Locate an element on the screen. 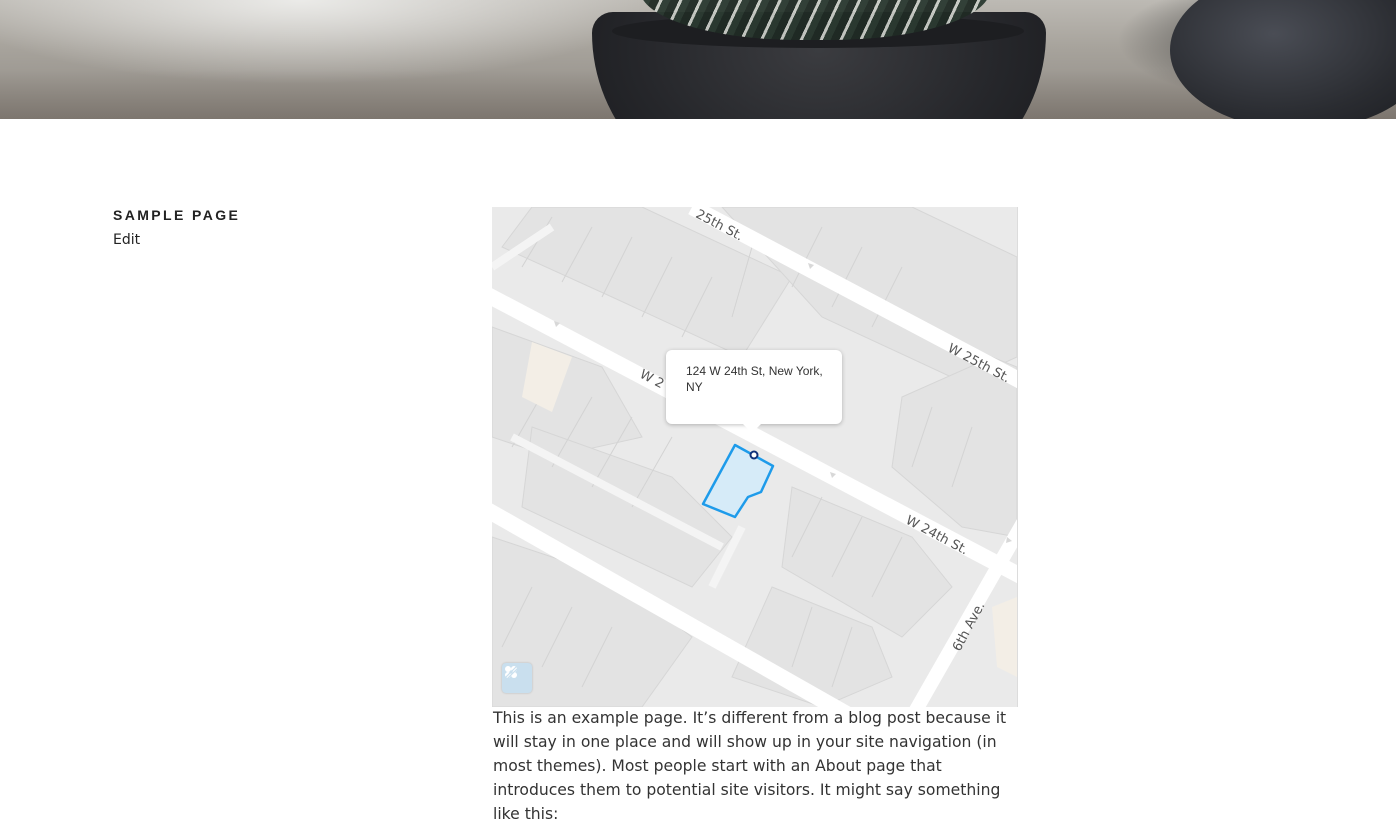 This screenshot has height=826, width=1396. header-image-background-pot is located at coordinates (1283, 59).